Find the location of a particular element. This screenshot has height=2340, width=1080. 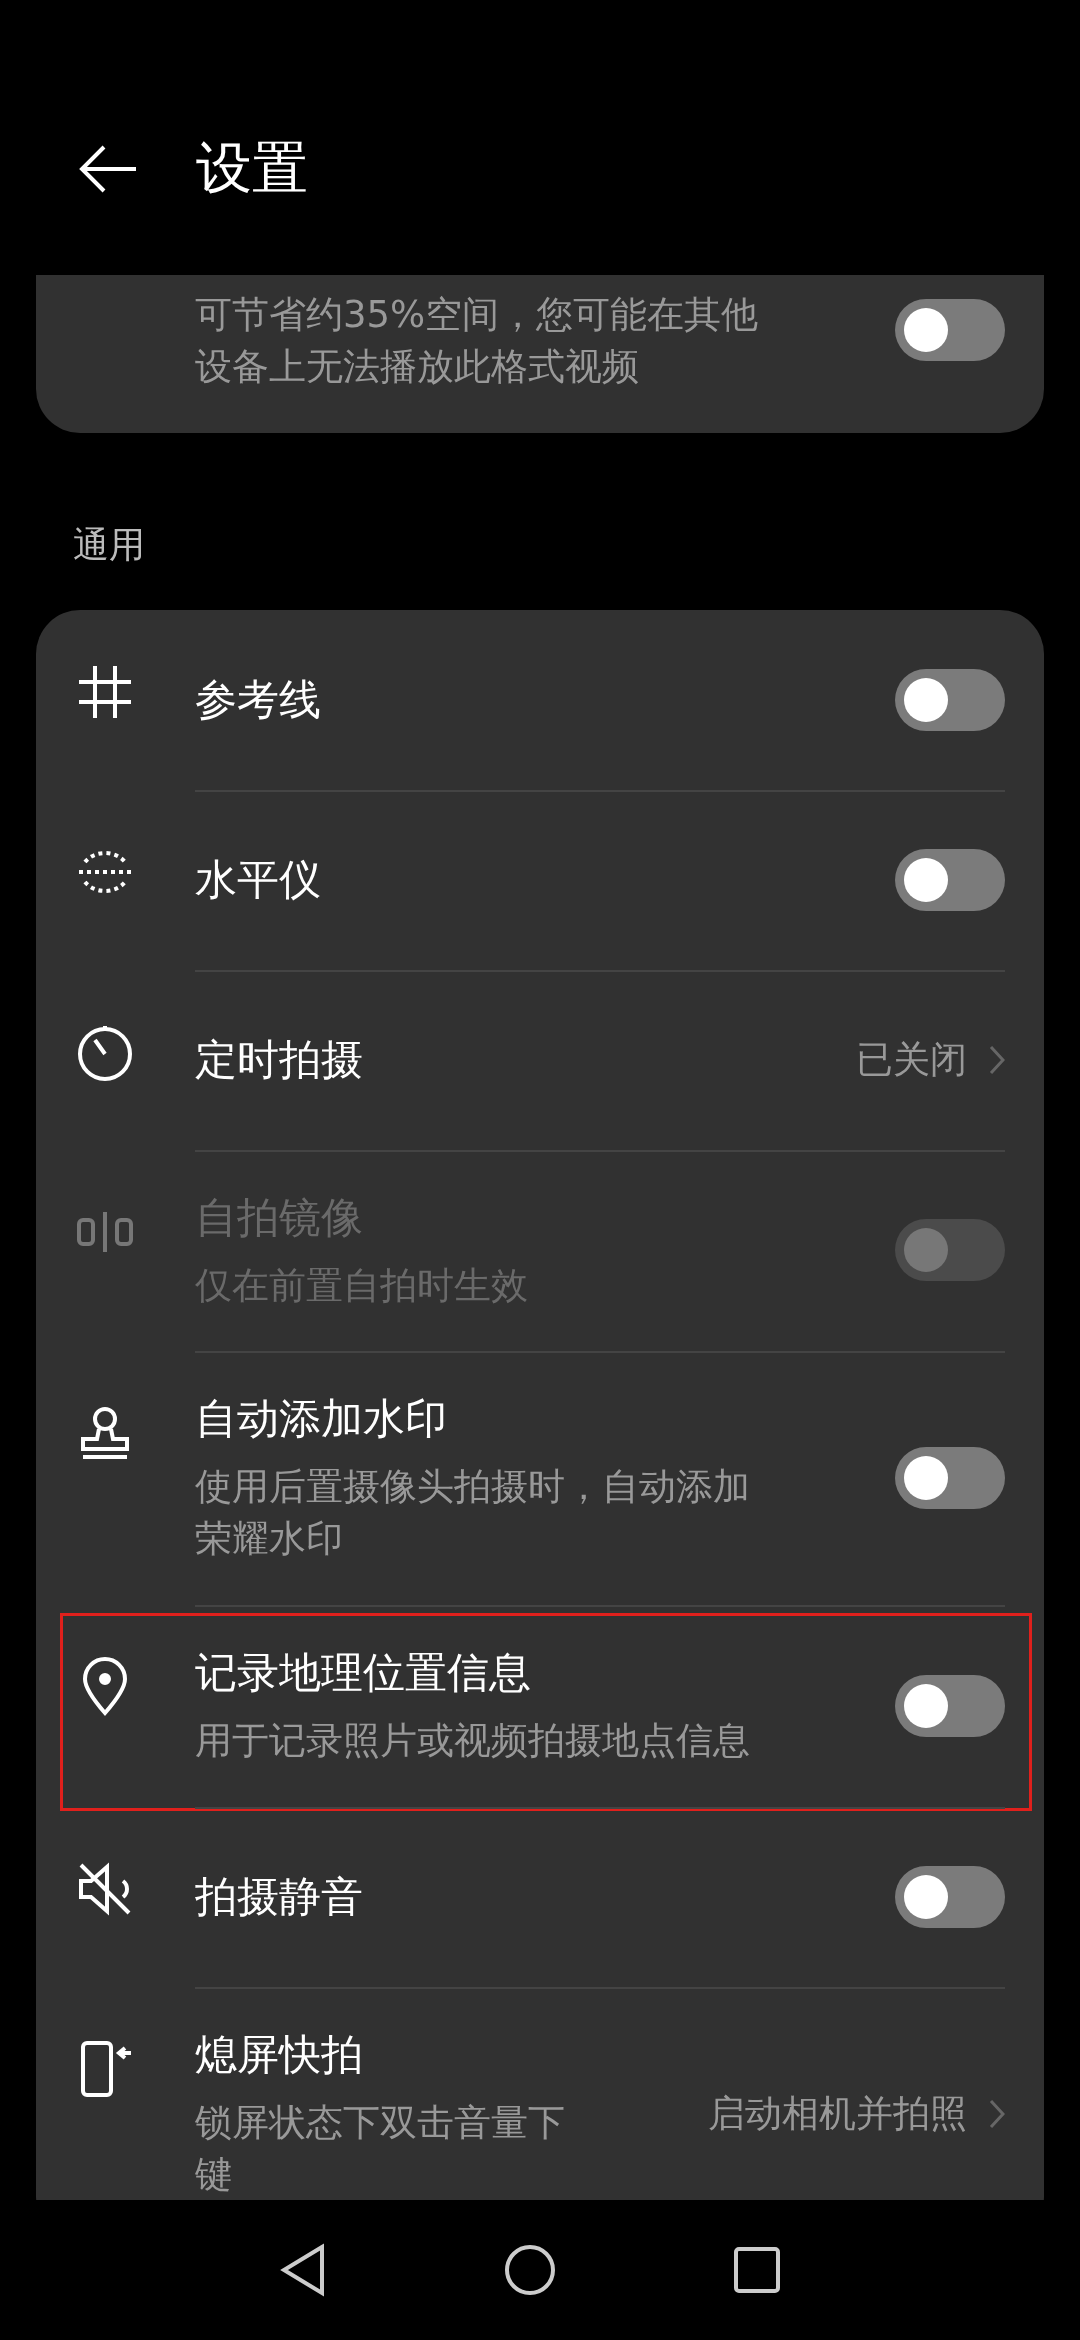

page-title: 设置 is located at coordinates (252, 167).